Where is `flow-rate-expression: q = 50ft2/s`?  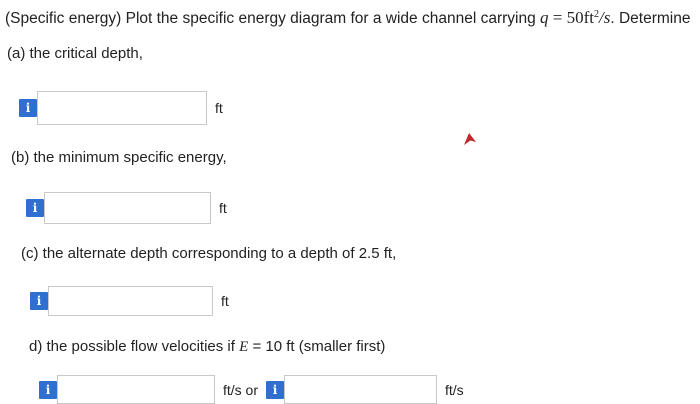 flow-rate-expression: q = 50ft2/s is located at coordinates (575, 17).